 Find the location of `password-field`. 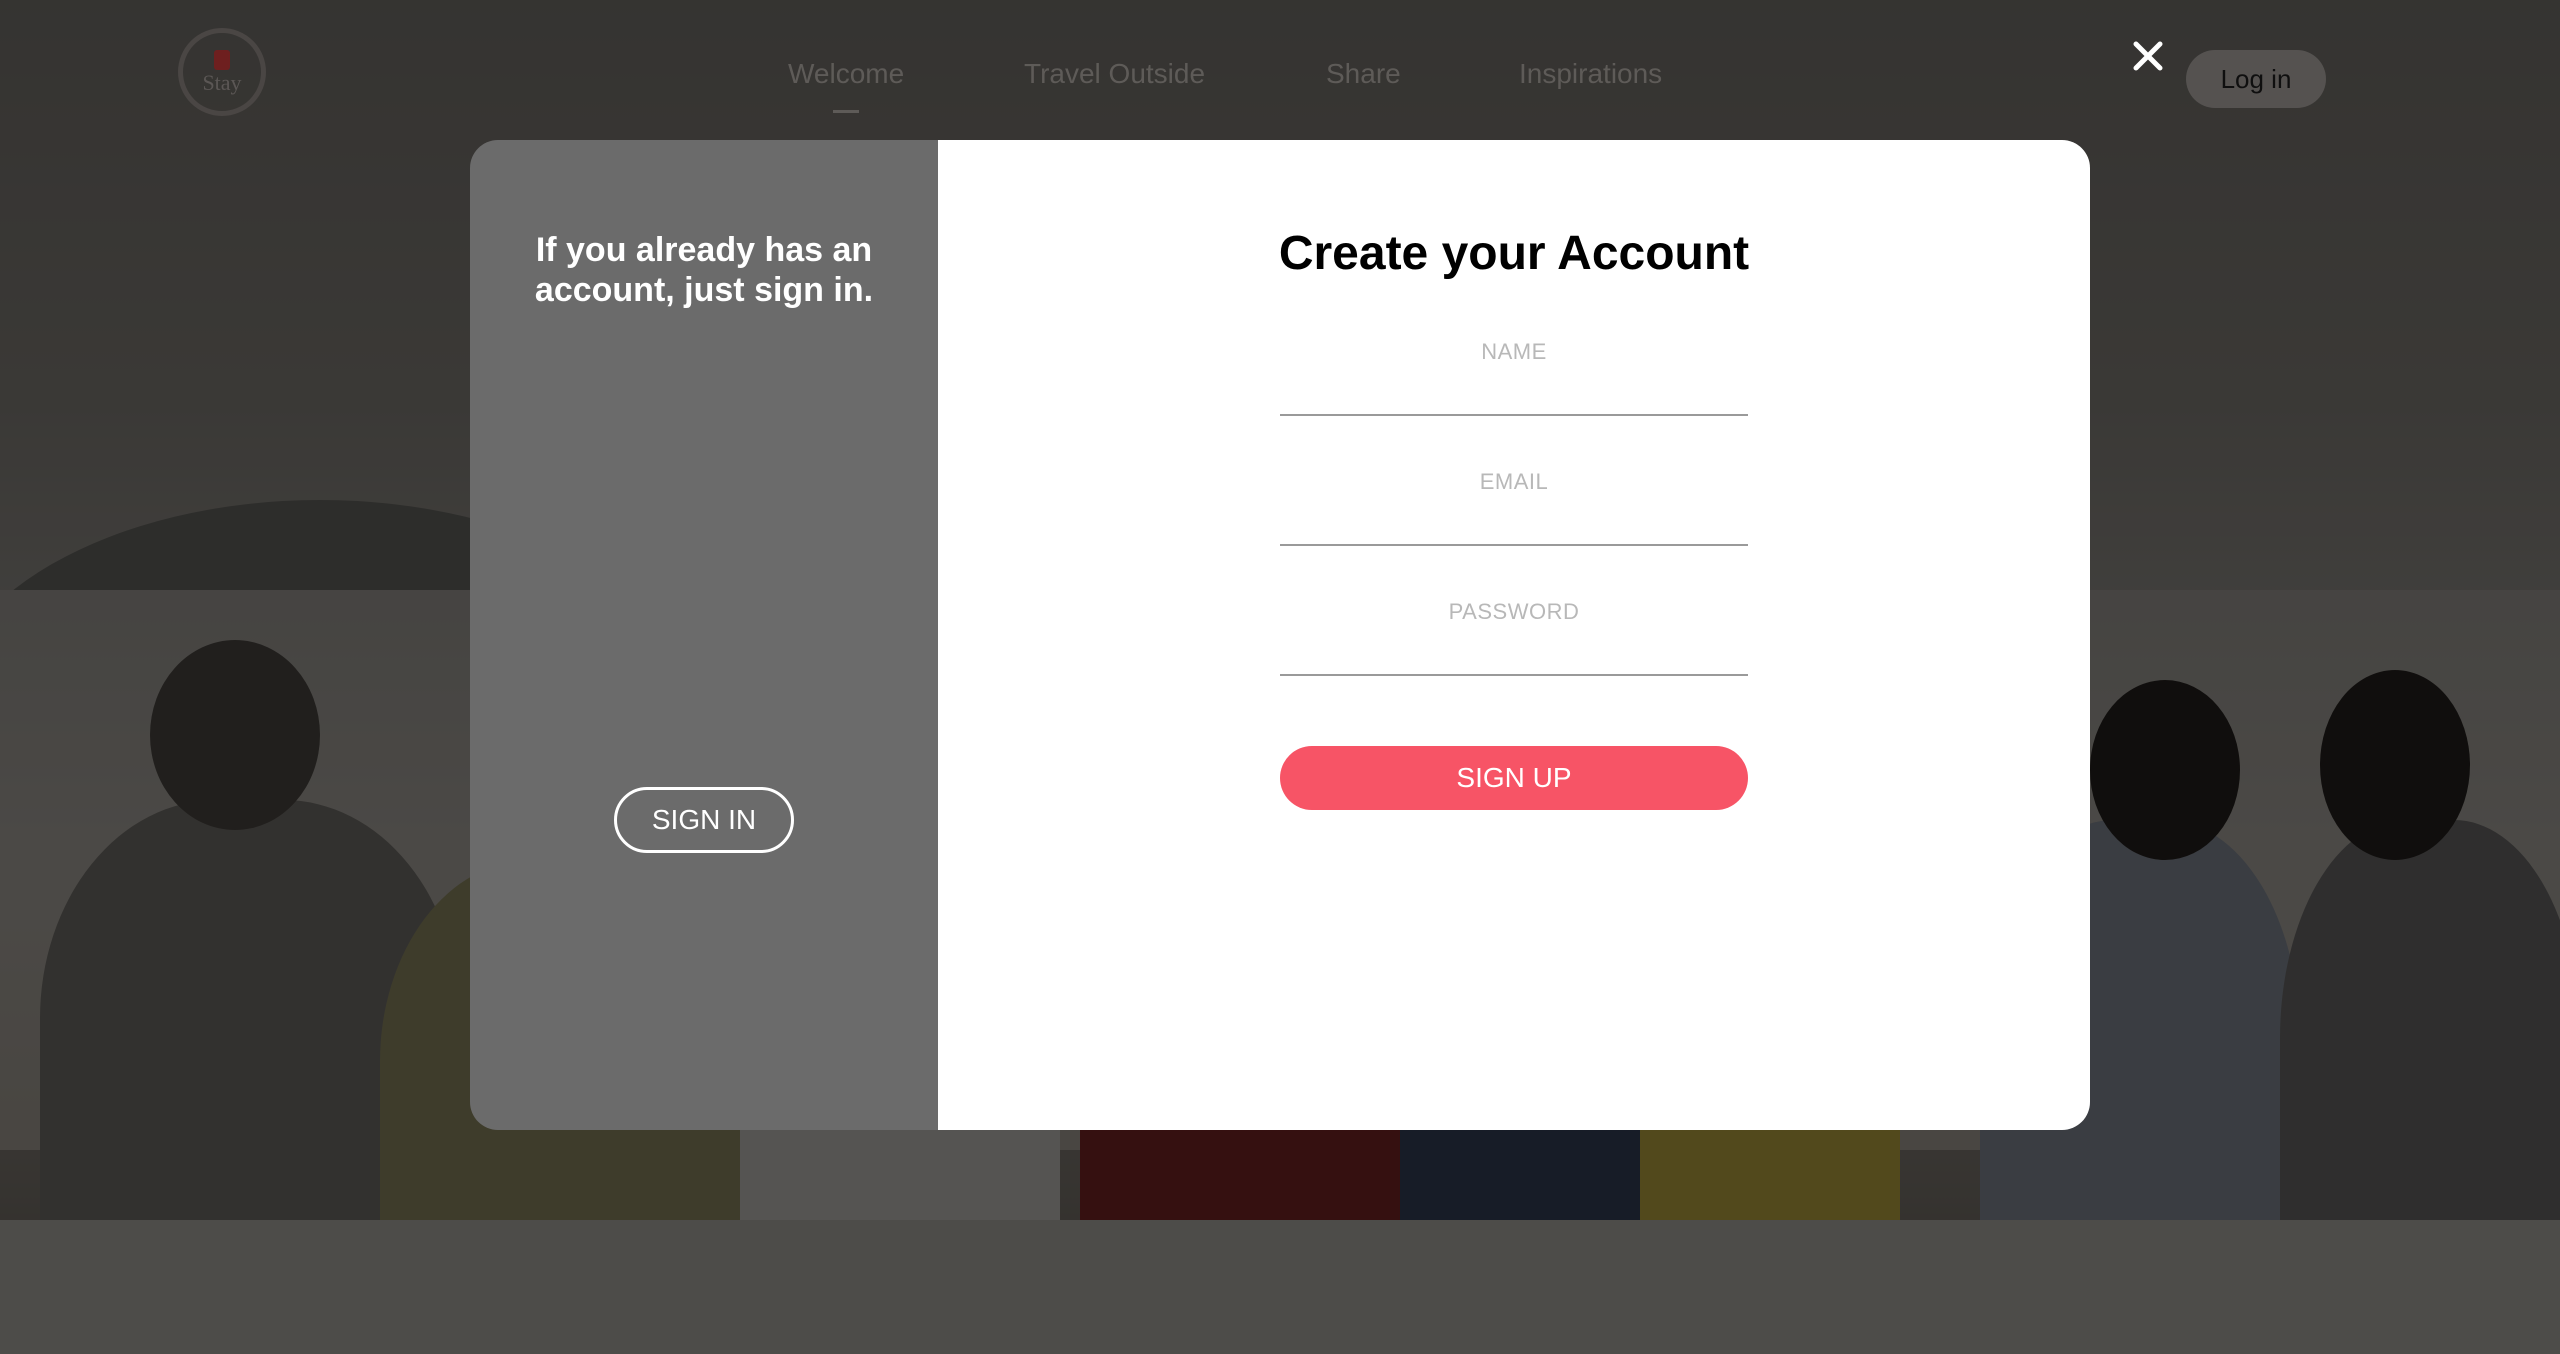

password-field is located at coordinates (1514, 636).